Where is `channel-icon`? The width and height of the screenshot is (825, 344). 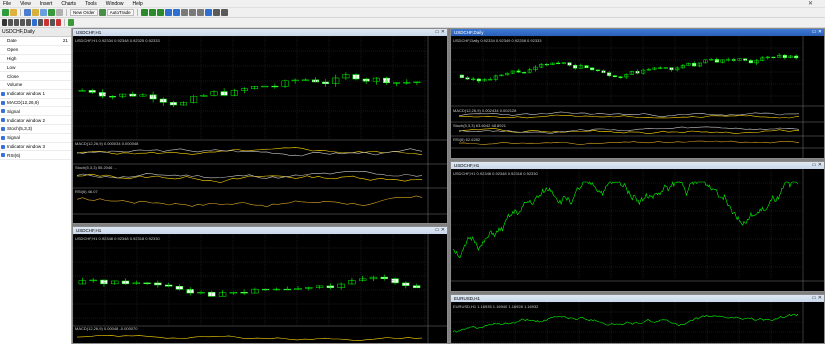
channel-icon is located at coordinates (34, 22).